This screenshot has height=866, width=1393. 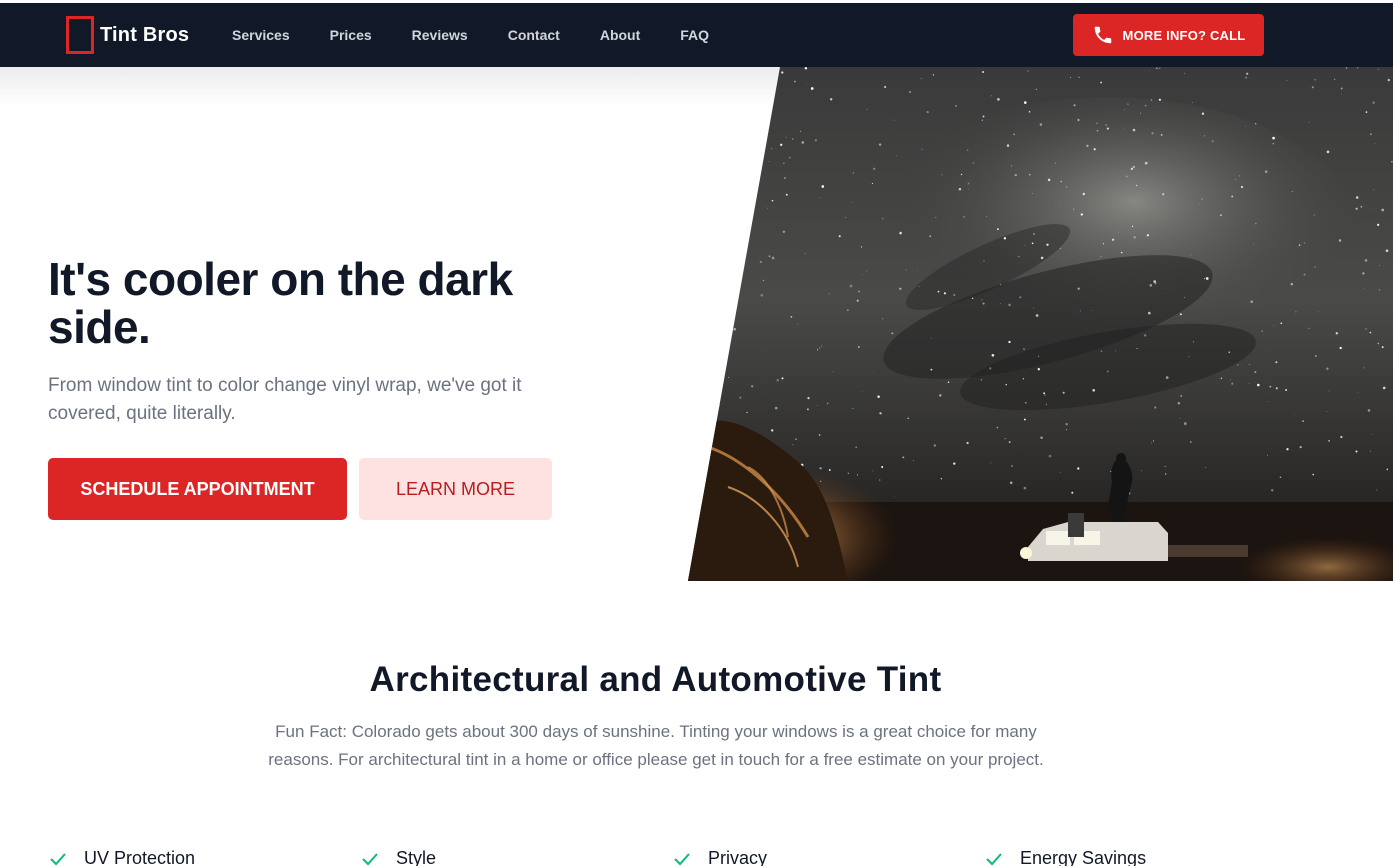 What do you see at coordinates (455, 489) in the screenshot?
I see `learn-more-button: LEARN MORE` at bounding box center [455, 489].